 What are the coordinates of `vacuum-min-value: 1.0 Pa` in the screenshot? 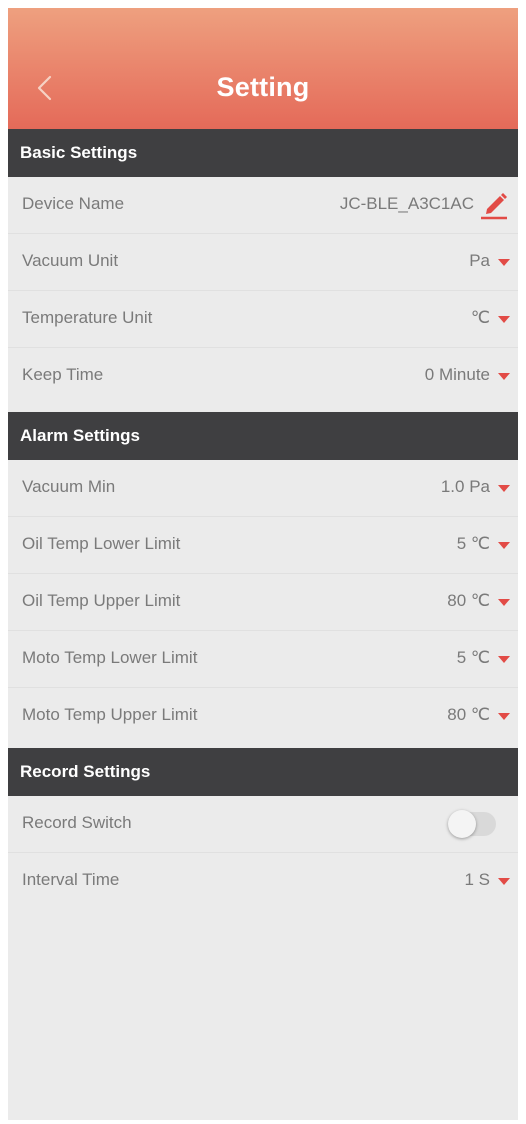 It's located at (465, 487).